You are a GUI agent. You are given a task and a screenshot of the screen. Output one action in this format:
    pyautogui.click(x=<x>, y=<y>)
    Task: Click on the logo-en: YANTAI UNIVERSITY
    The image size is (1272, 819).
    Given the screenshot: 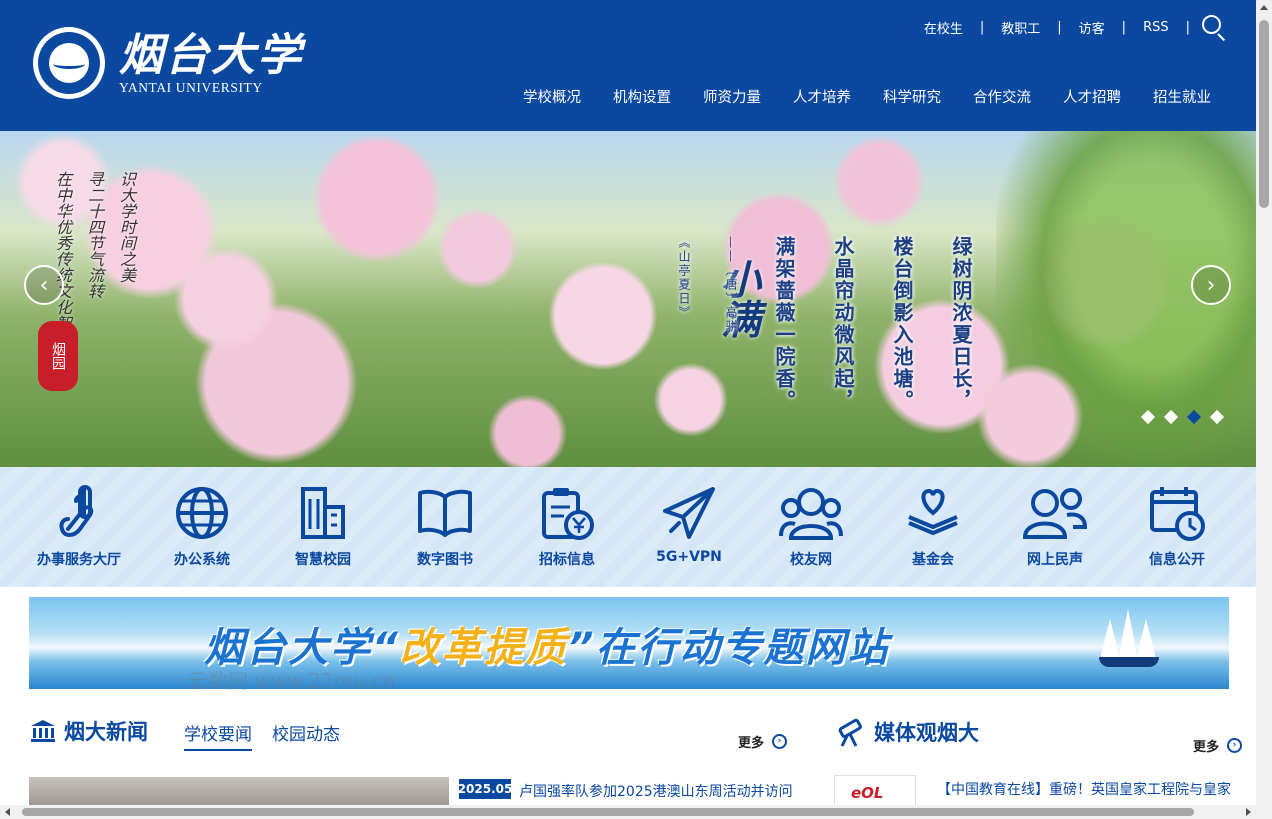 What is the action you would take?
    pyautogui.click(x=191, y=87)
    